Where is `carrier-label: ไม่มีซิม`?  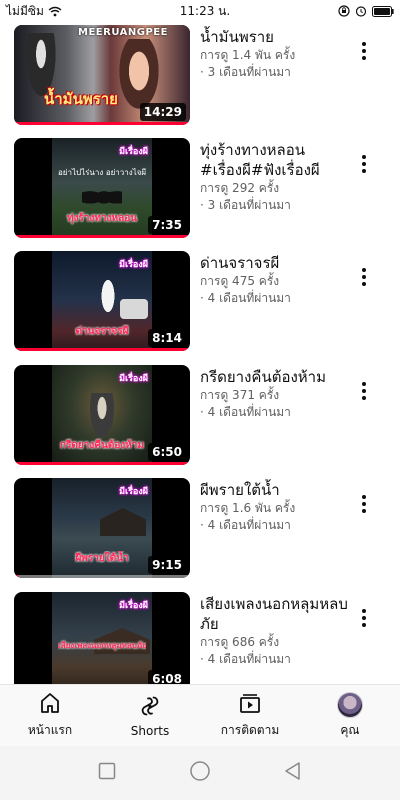 carrier-label: ไม่มีซิม is located at coordinates (25, 10).